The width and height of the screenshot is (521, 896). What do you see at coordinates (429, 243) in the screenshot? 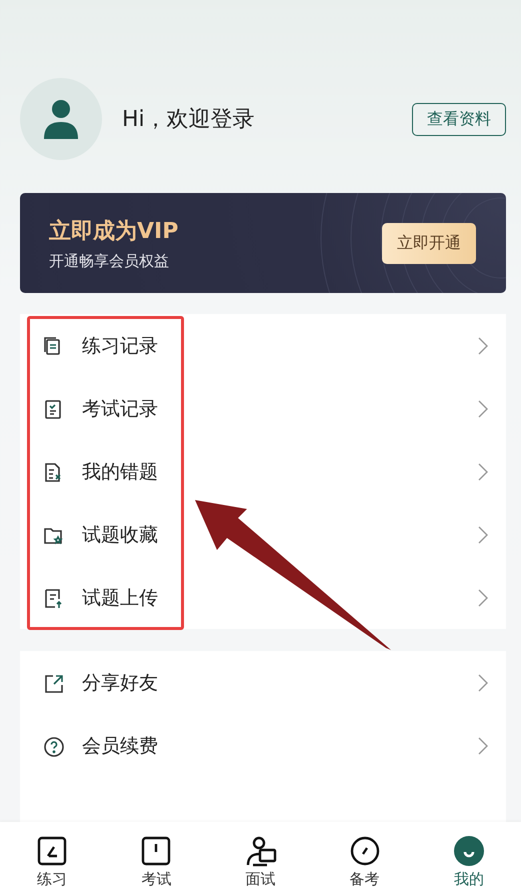
I see `activate-button: 立即开通` at bounding box center [429, 243].